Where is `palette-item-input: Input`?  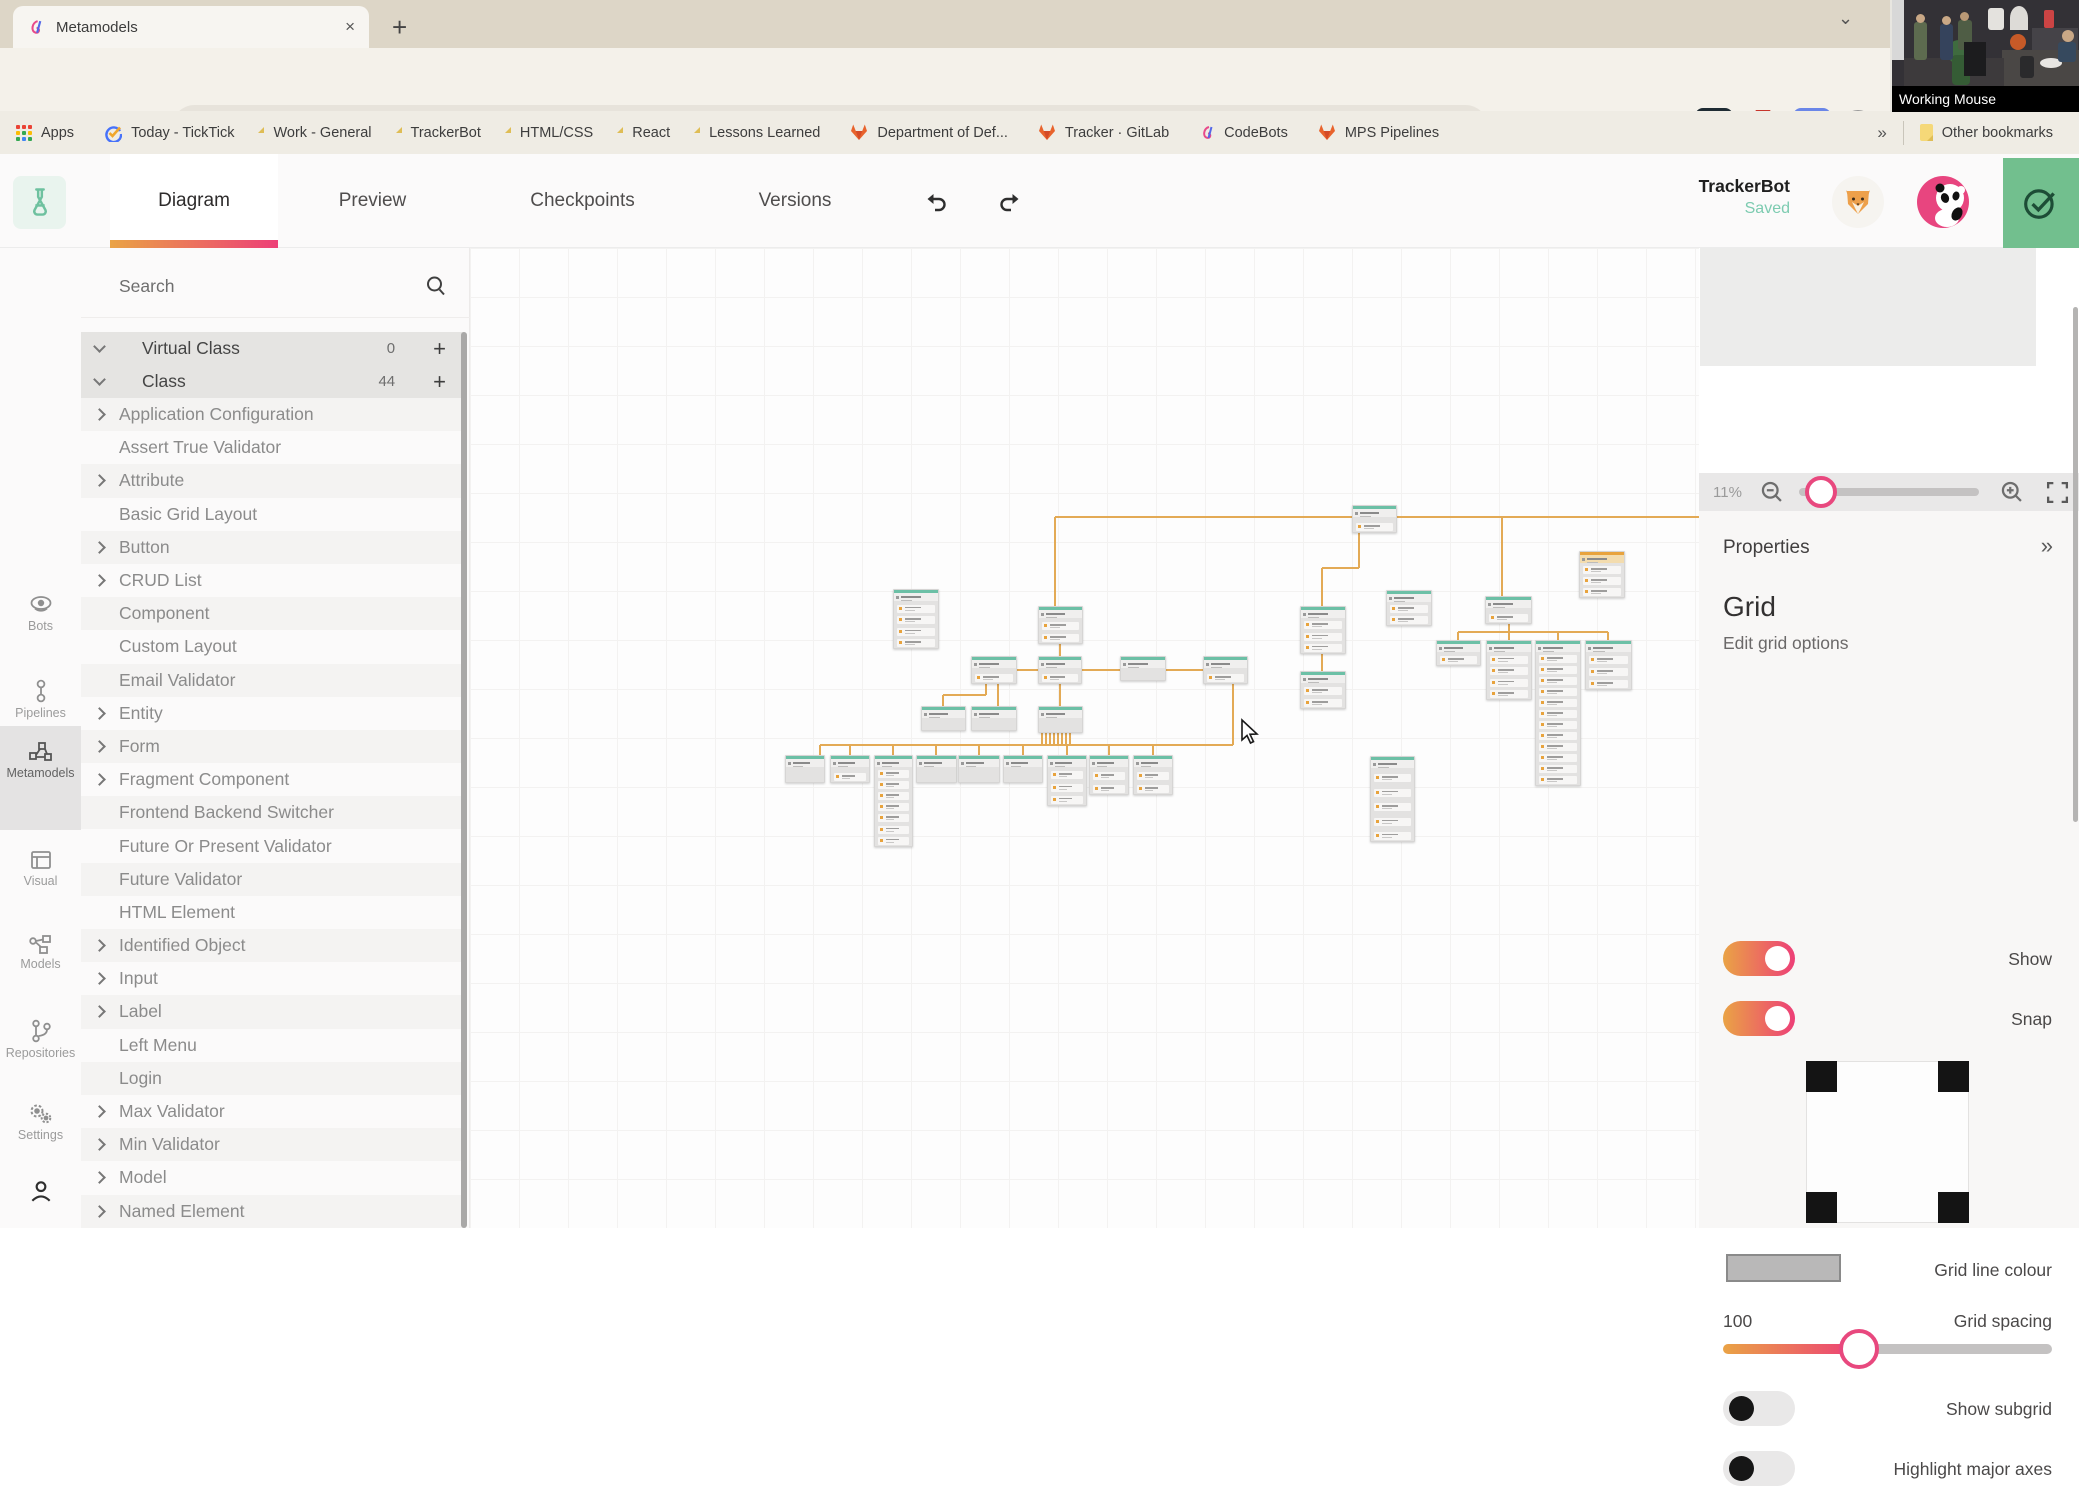
palette-item-input: Input is located at coordinates (272, 978).